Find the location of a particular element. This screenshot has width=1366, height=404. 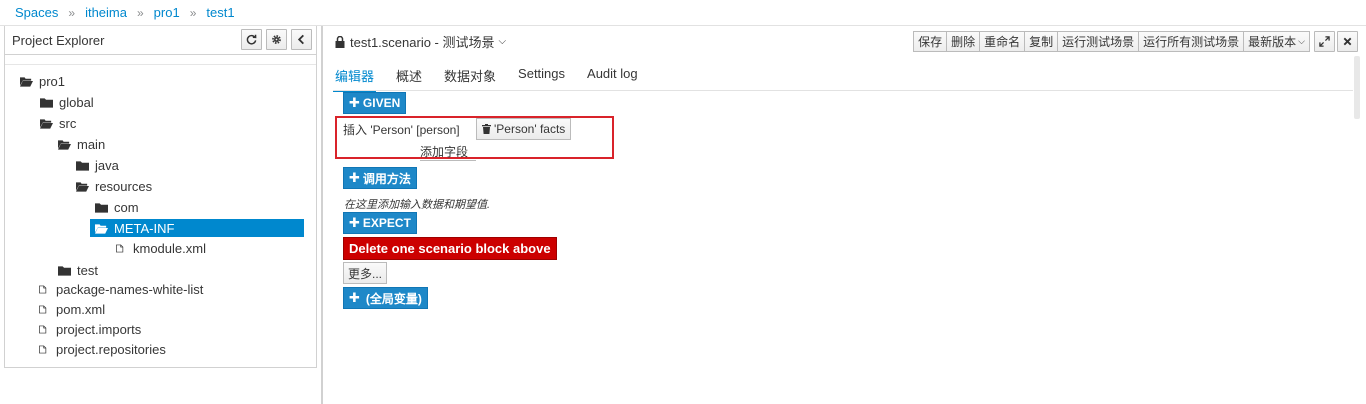

explorer-title: Project Explorer is located at coordinates (58, 40).